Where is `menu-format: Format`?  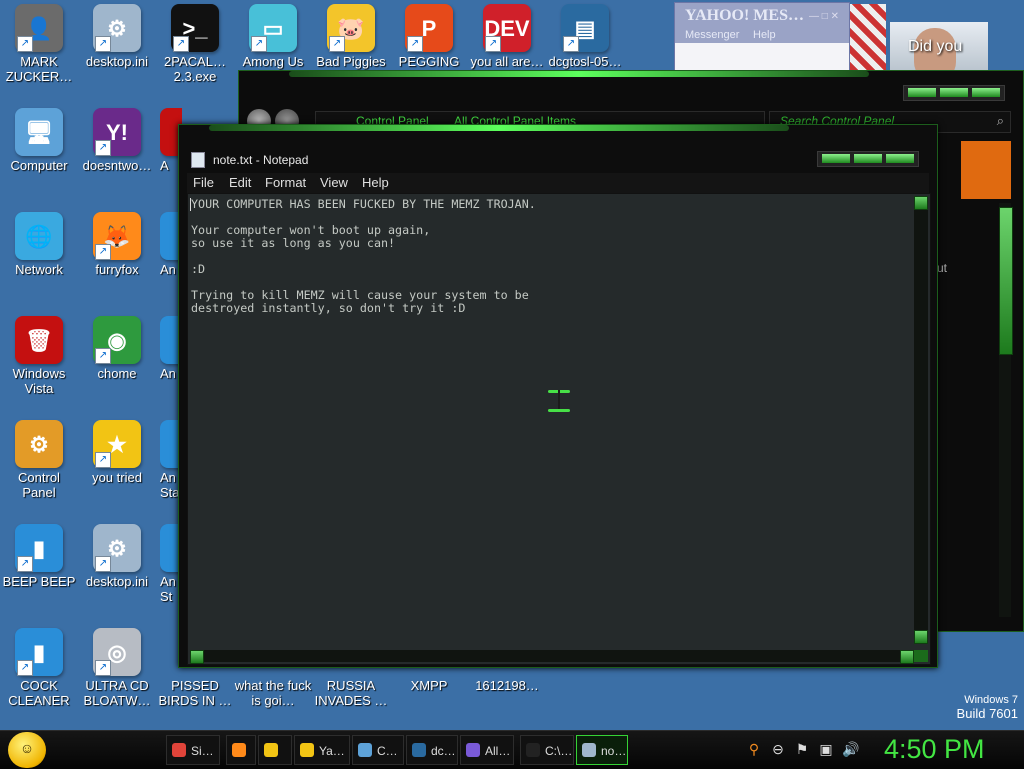 menu-format: Format is located at coordinates (285, 182).